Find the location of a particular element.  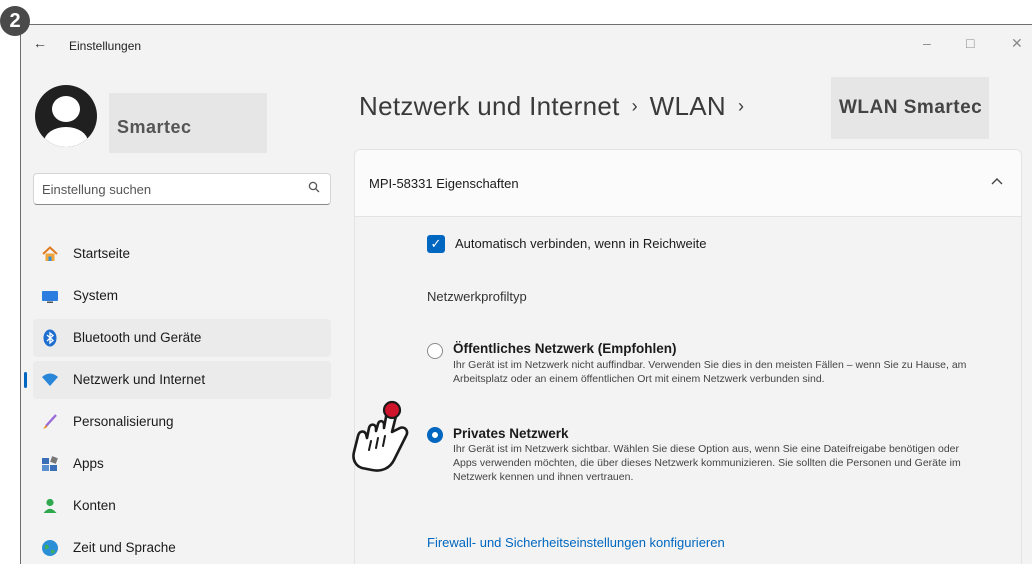

hand-pointer-icon is located at coordinates (383, 440).